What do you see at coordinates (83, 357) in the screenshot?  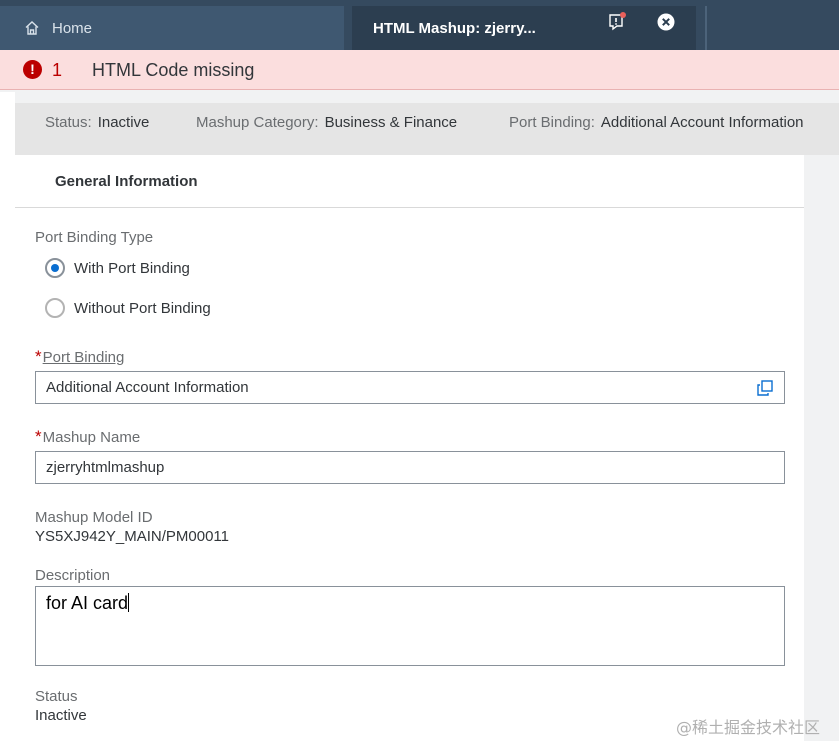 I see `port-binding-label-text: Port Binding` at bounding box center [83, 357].